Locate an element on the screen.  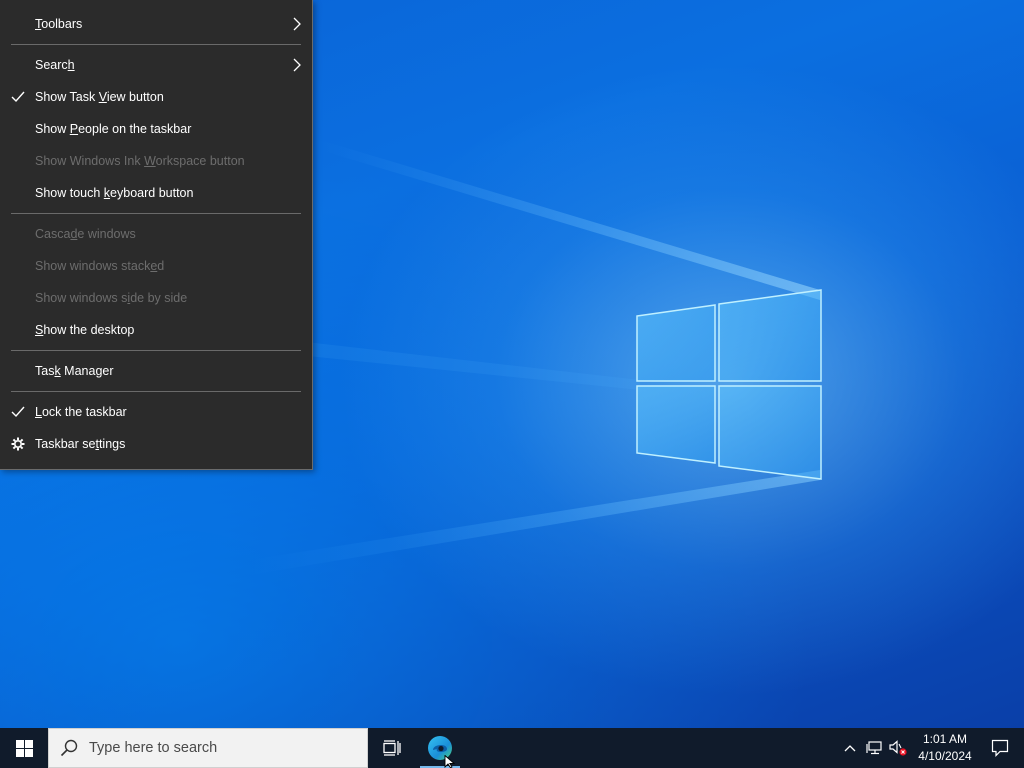
menu-item-show-touch-keyboard: Show touch keyboard button is located at coordinates (156, 193).